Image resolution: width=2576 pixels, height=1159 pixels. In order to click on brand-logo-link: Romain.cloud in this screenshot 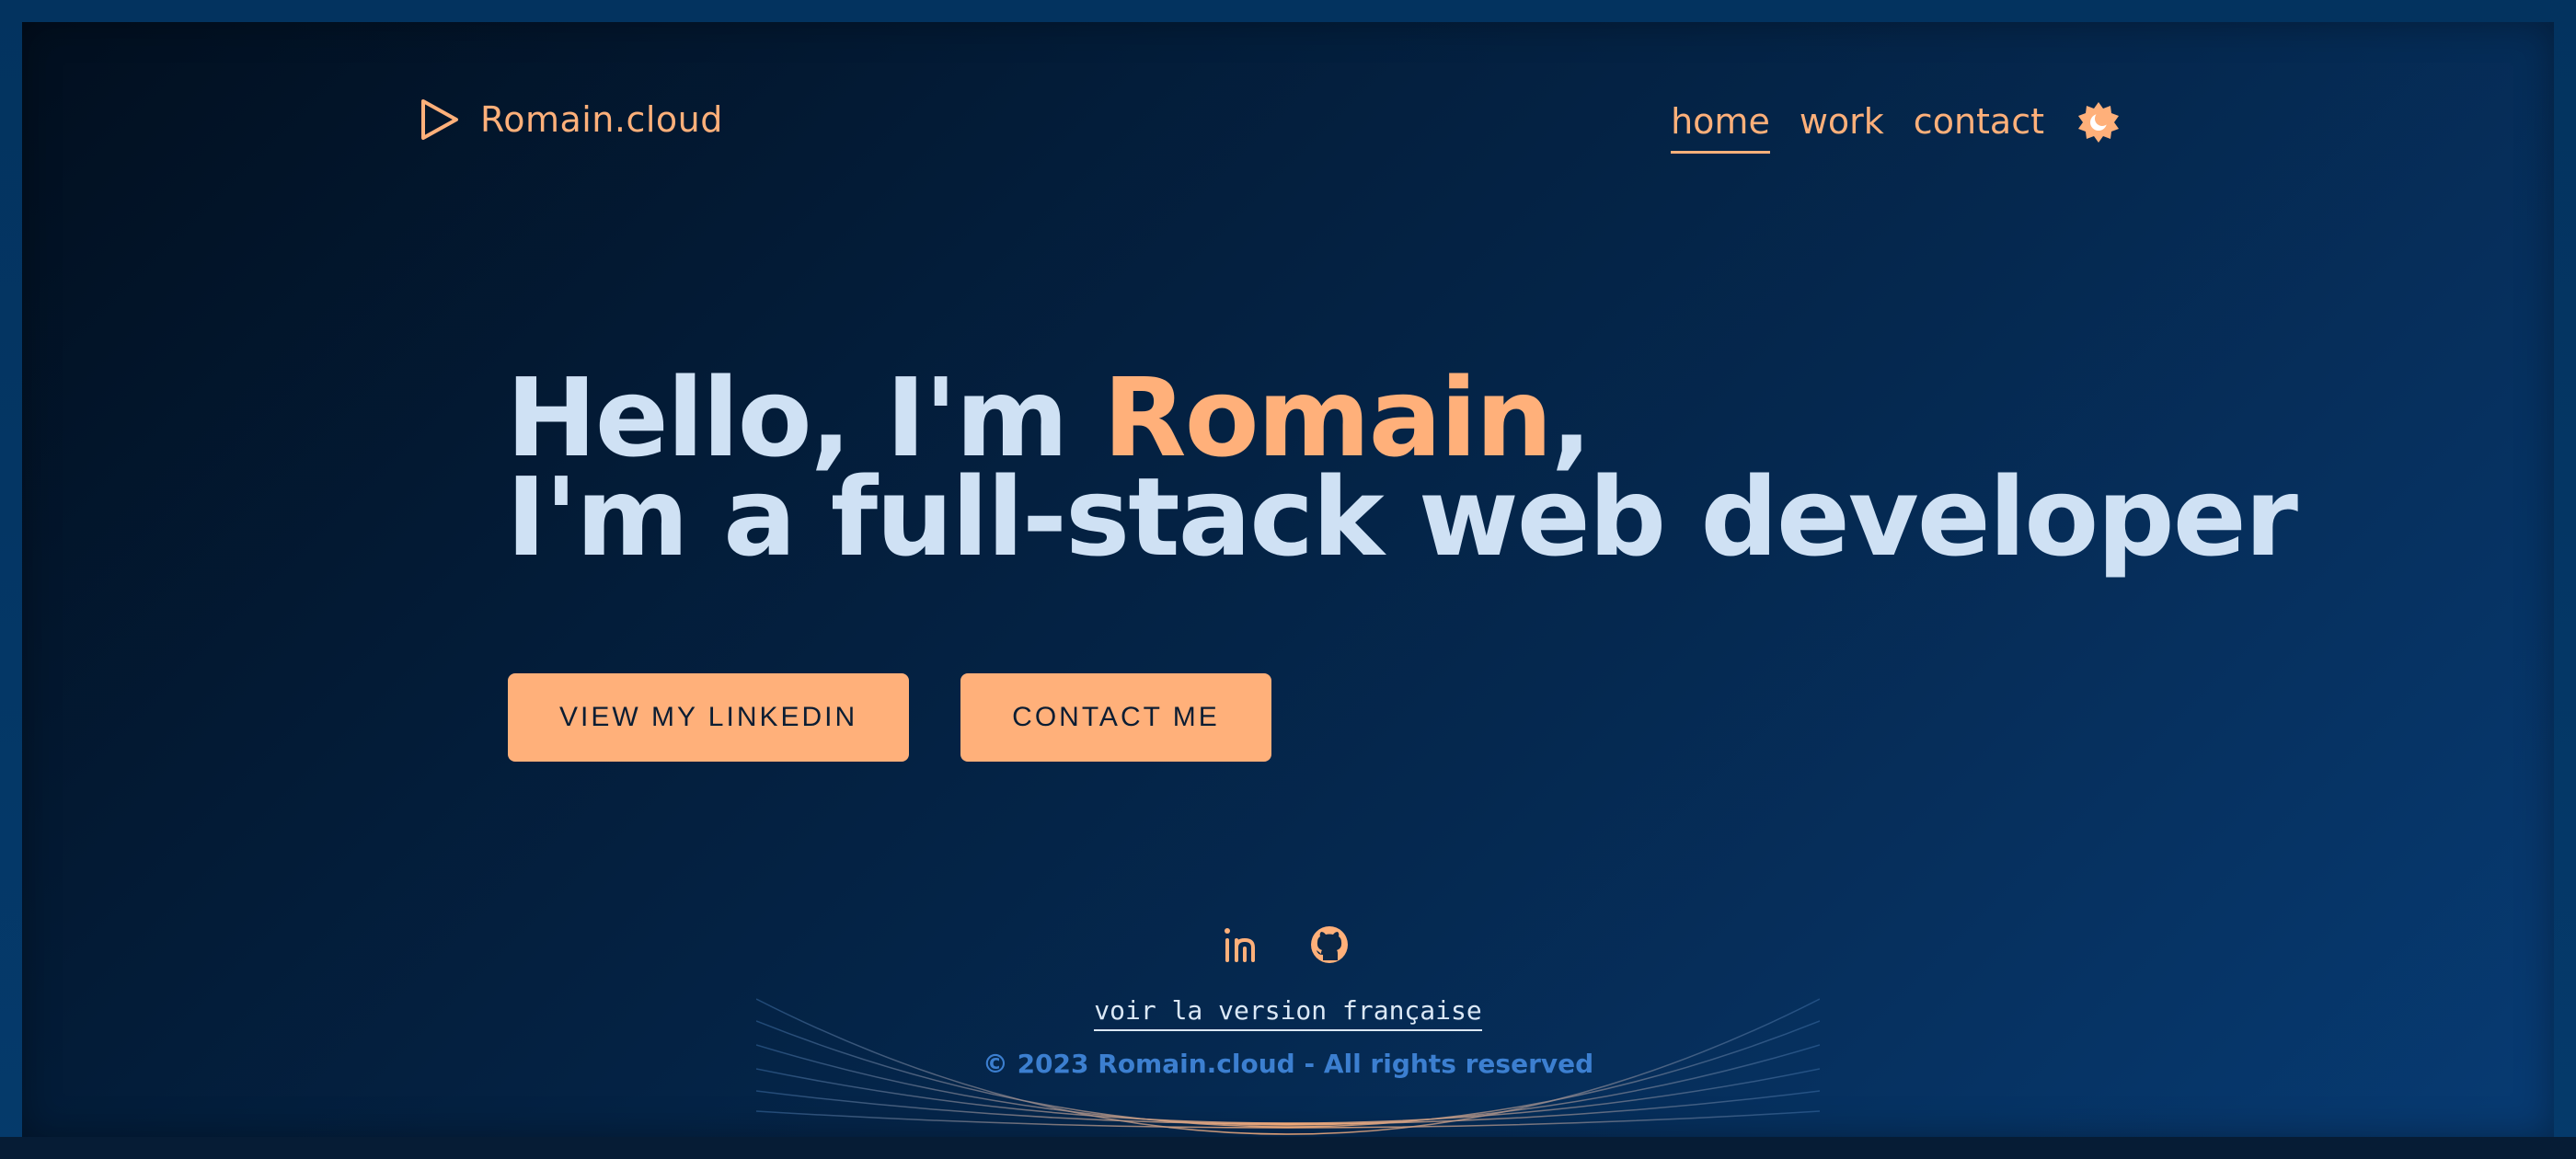, I will do `click(571, 120)`.